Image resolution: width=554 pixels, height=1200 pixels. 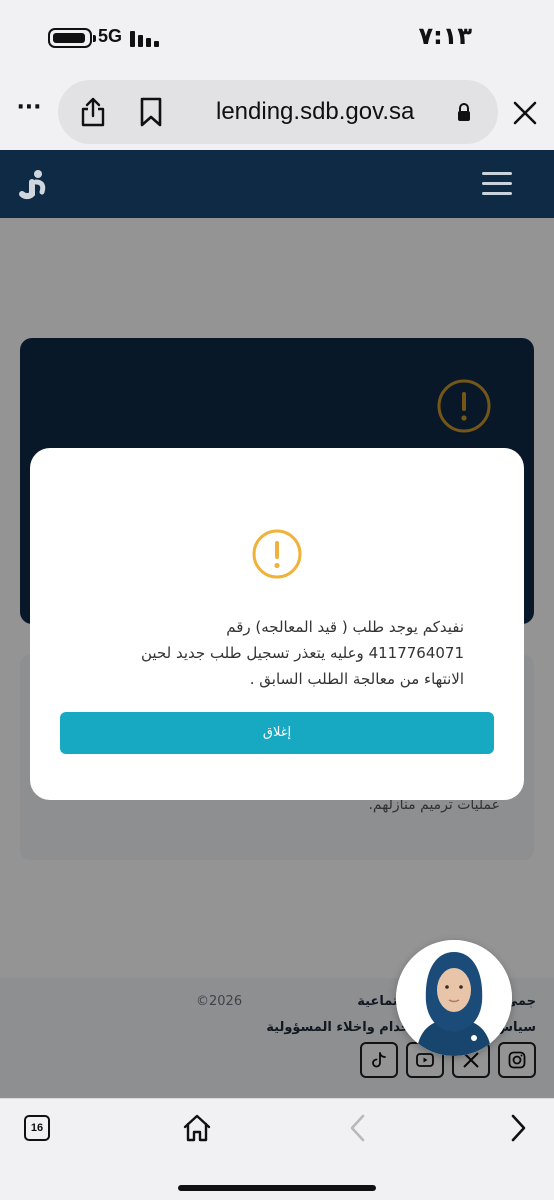 What do you see at coordinates (277, 37) in the screenshot?
I see `status-bar: 5G ٧:١٣` at bounding box center [277, 37].